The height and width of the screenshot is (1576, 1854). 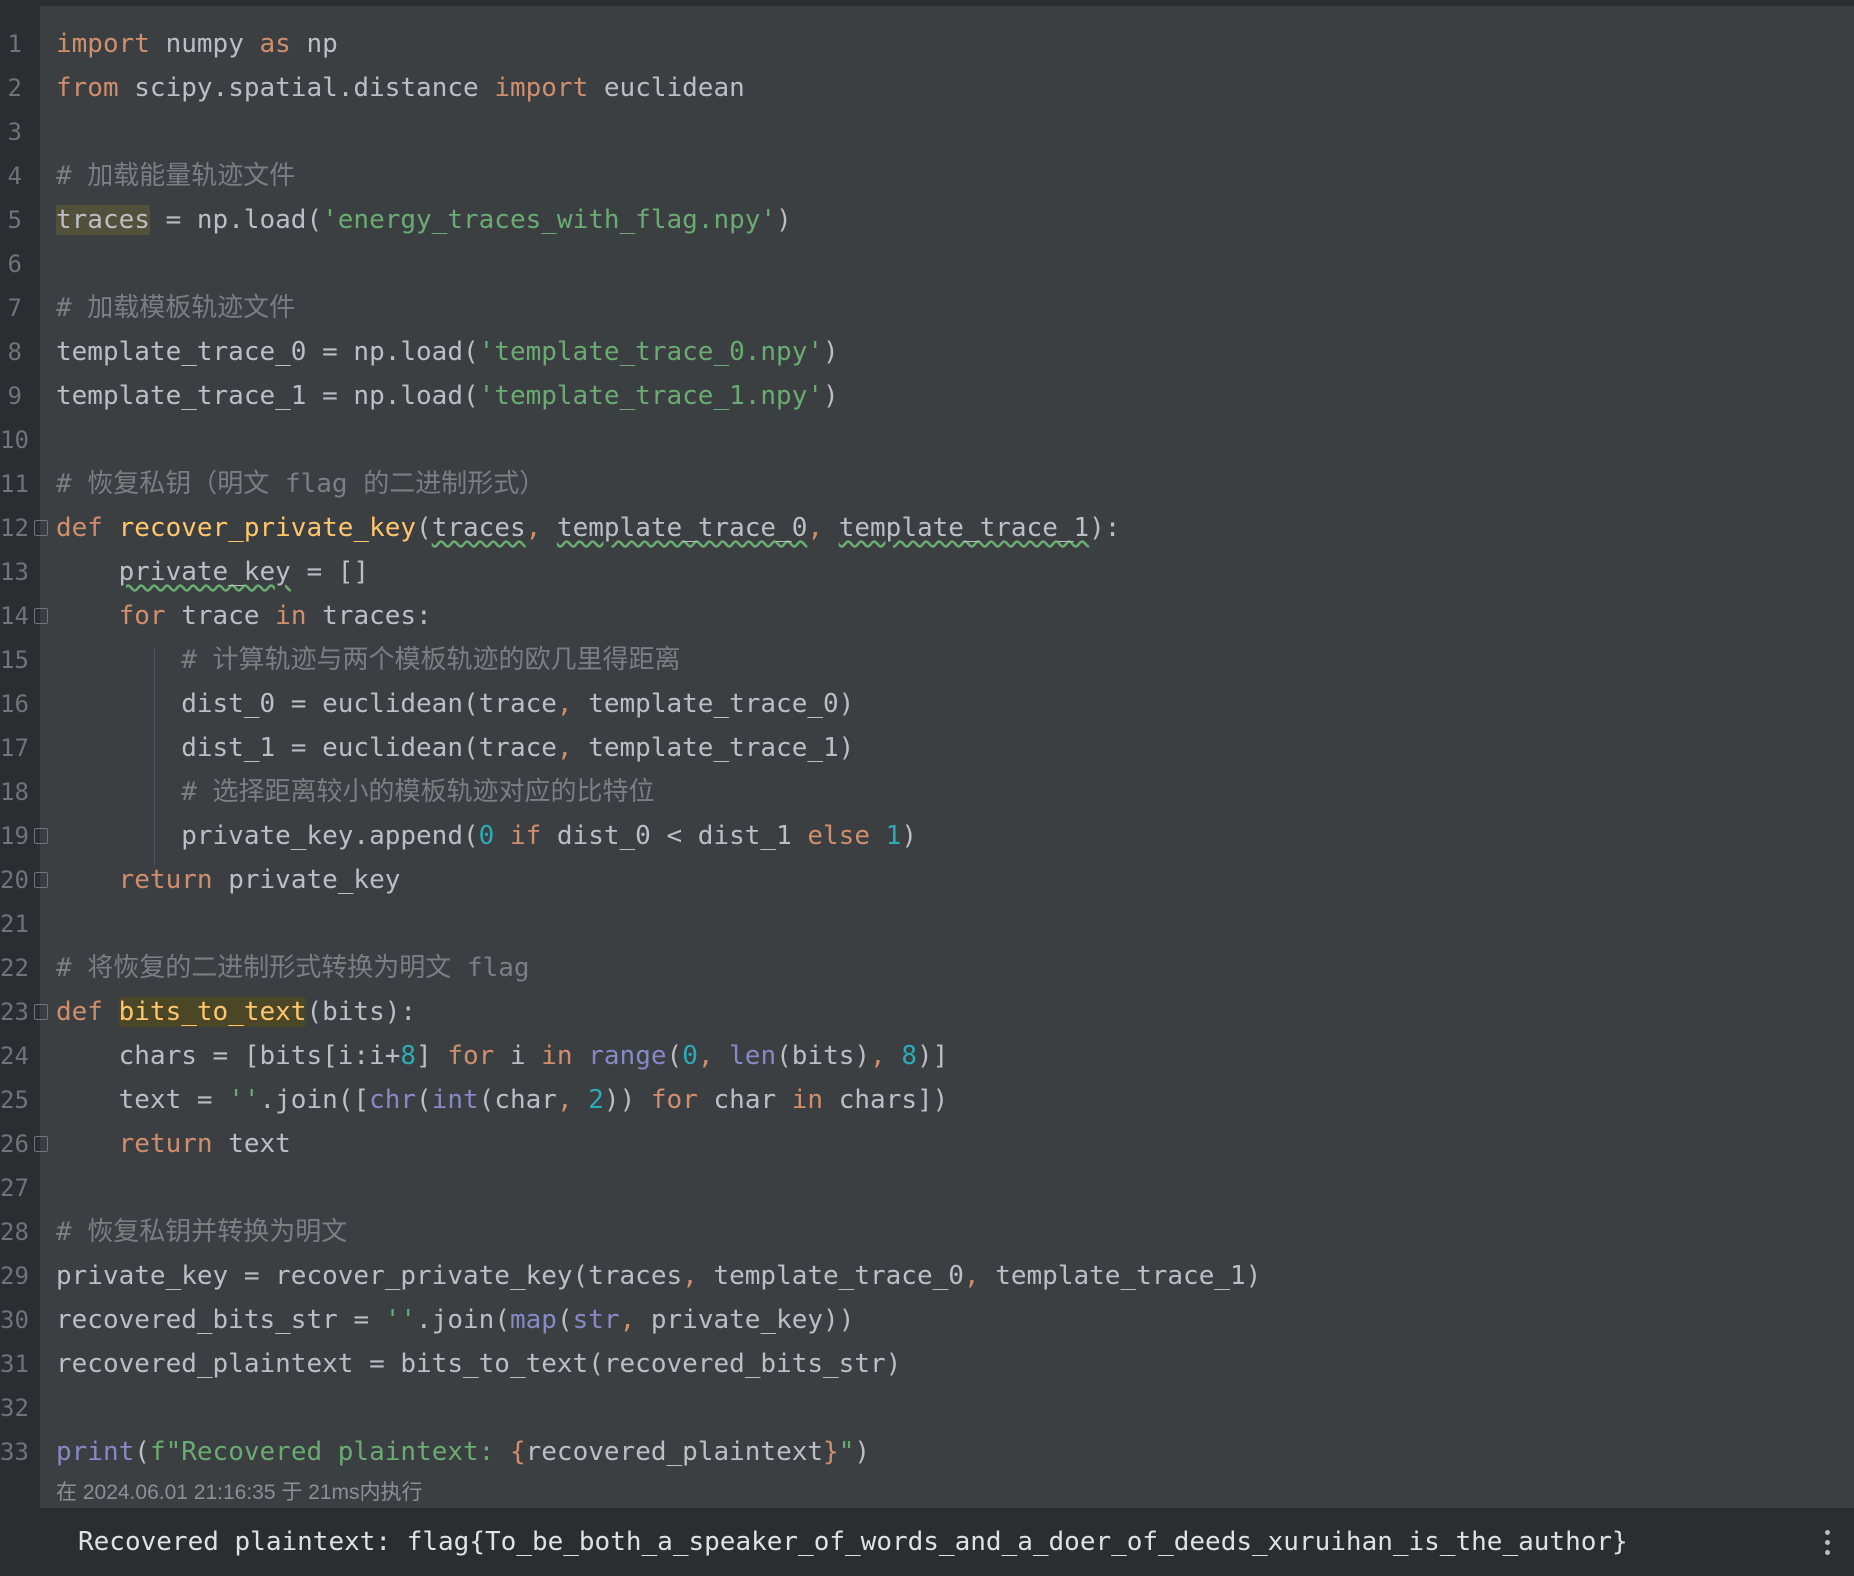 What do you see at coordinates (927, 660) in the screenshot?
I see `code-line: 15 # 计算轨迹与两个模板轨迹的欧几里得距离` at bounding box center [927, 660].